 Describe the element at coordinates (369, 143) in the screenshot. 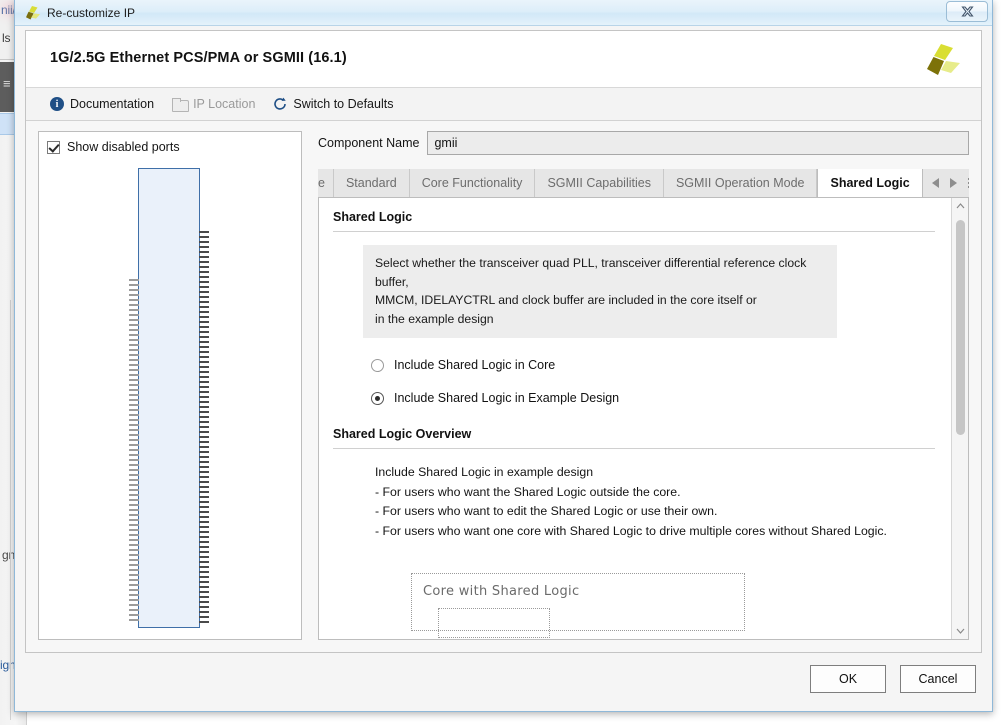

I see `component-name-label: Component Name` at that location.